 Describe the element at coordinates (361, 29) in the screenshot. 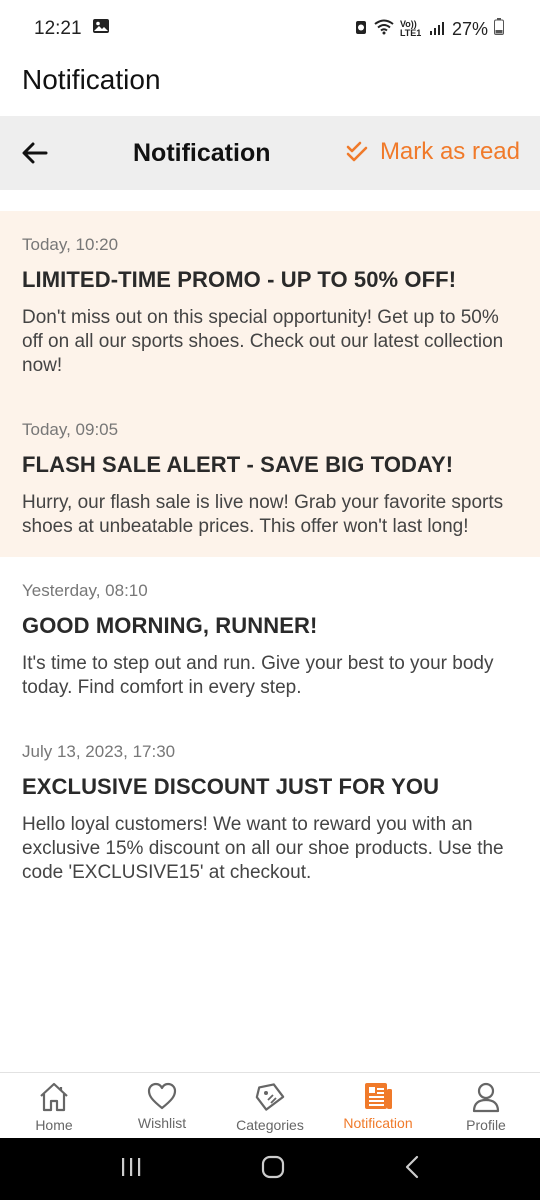

I see `alarm-icon` at that location.